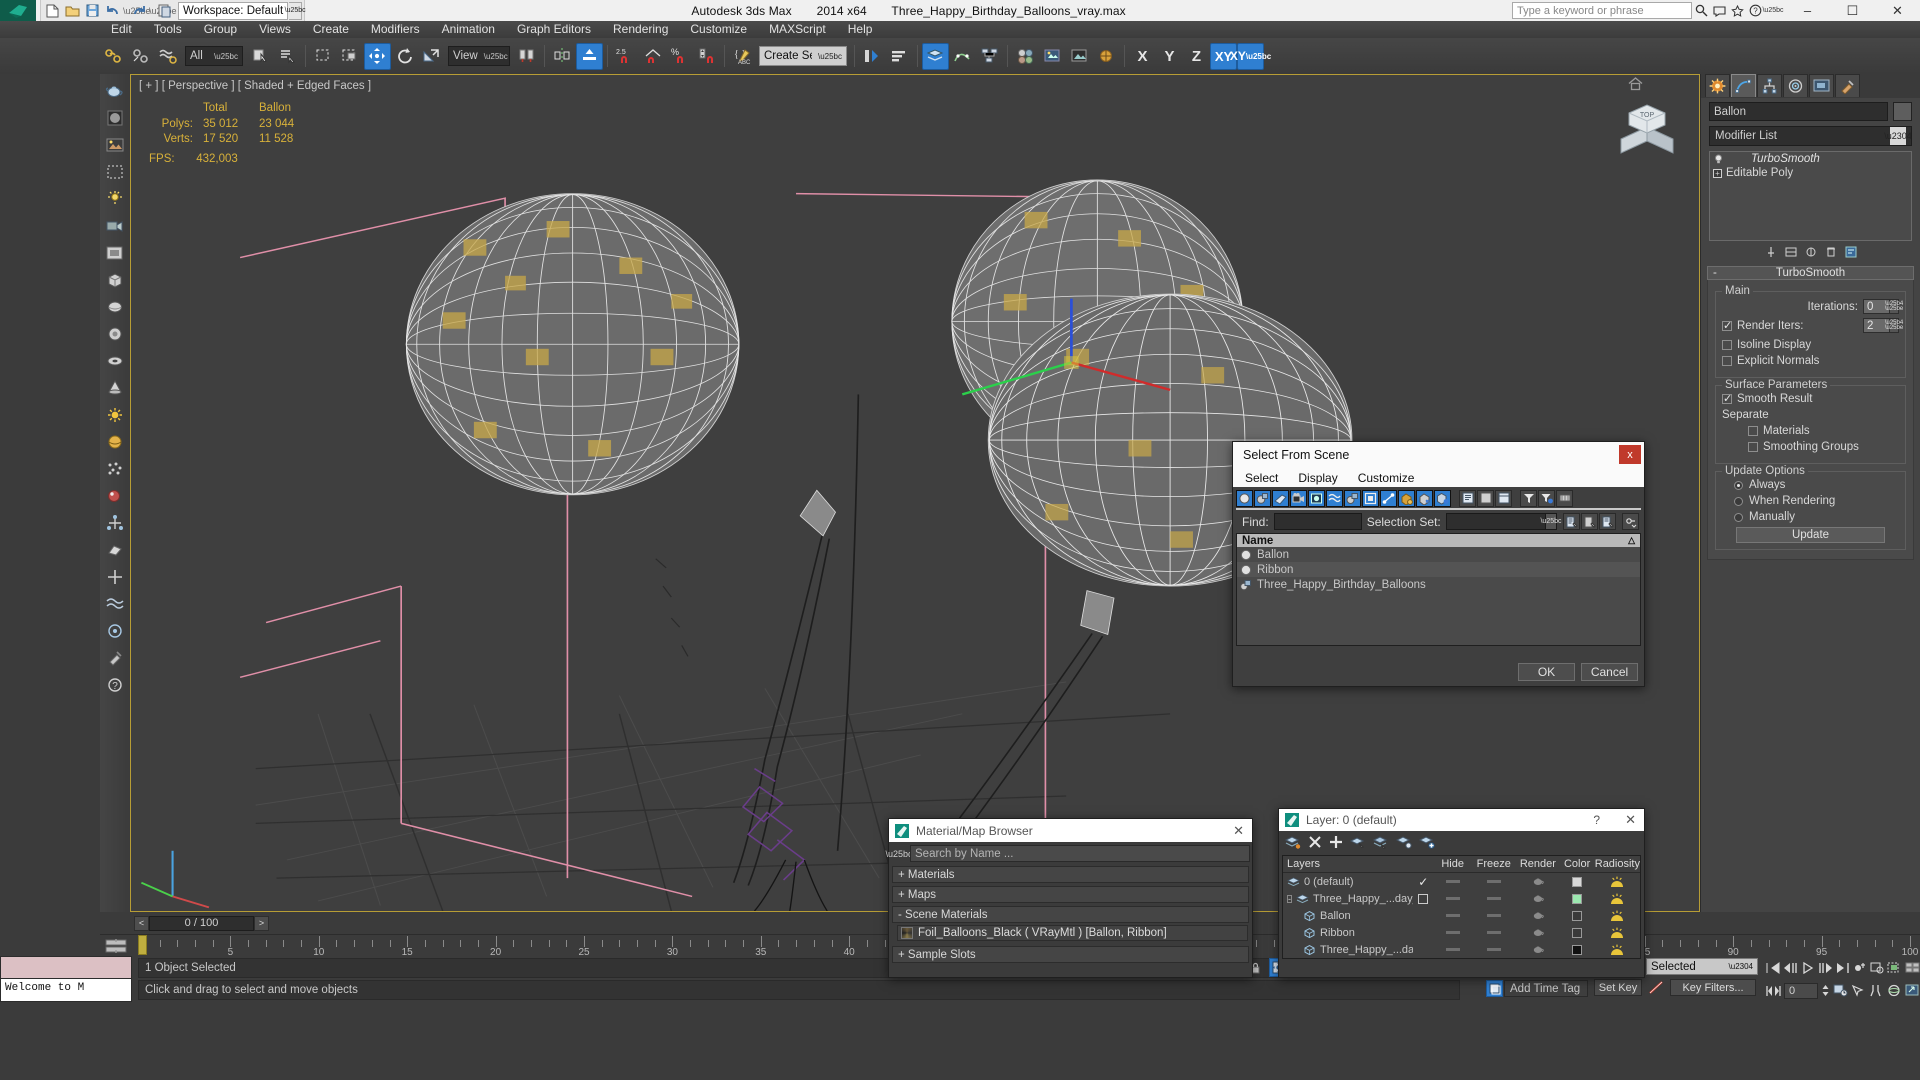 The image size is (1920, 1080). Describe the element at coordinates (323, 56) in the screenshot. I see `rectangular-selection-region-icon` at that location.